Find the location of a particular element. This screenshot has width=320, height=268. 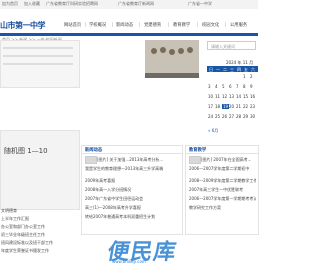

nav-services: 公用服务 is located at coordinates (238, 25).